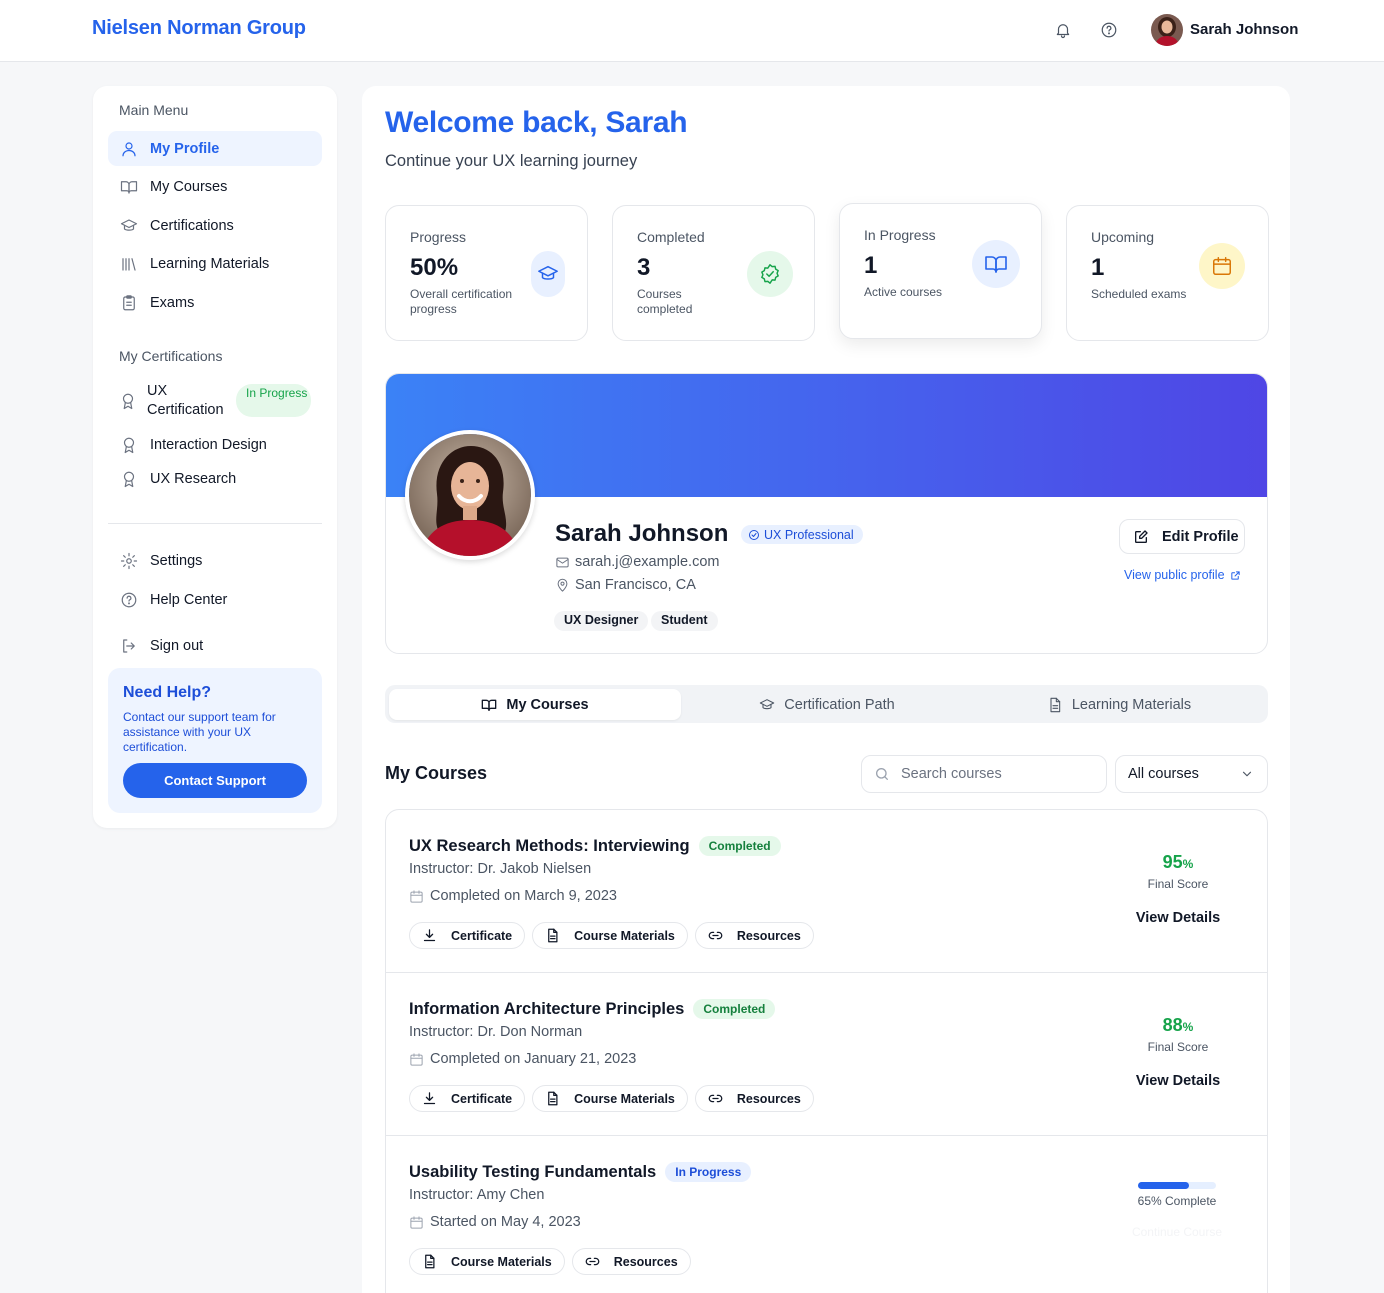 This screenshot has height=1293, width=1384. Describe the element at coordinates (536, 122) in the screenshot. I see `page-title: Welcome back, Sarah` at that location.